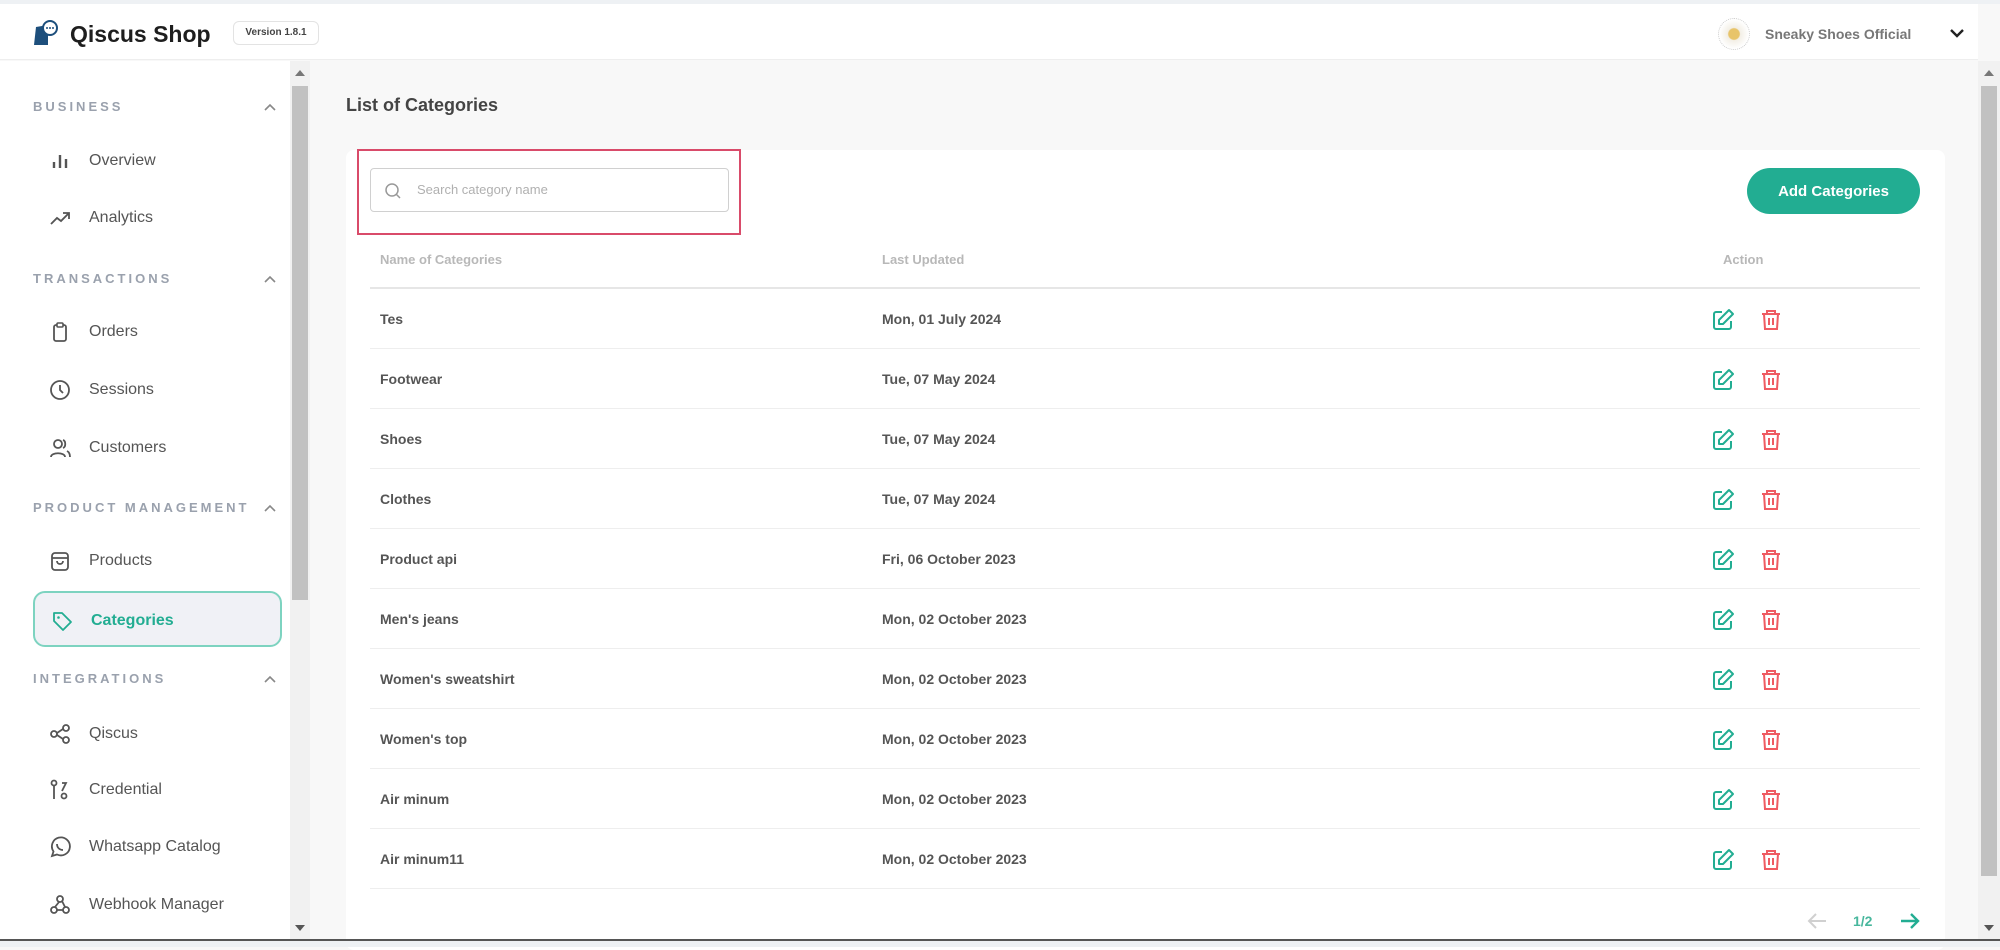 The height and width of the screenshot is (950, 2000). I want to click on sidebar-item-label: Customers, so click(128, 447).